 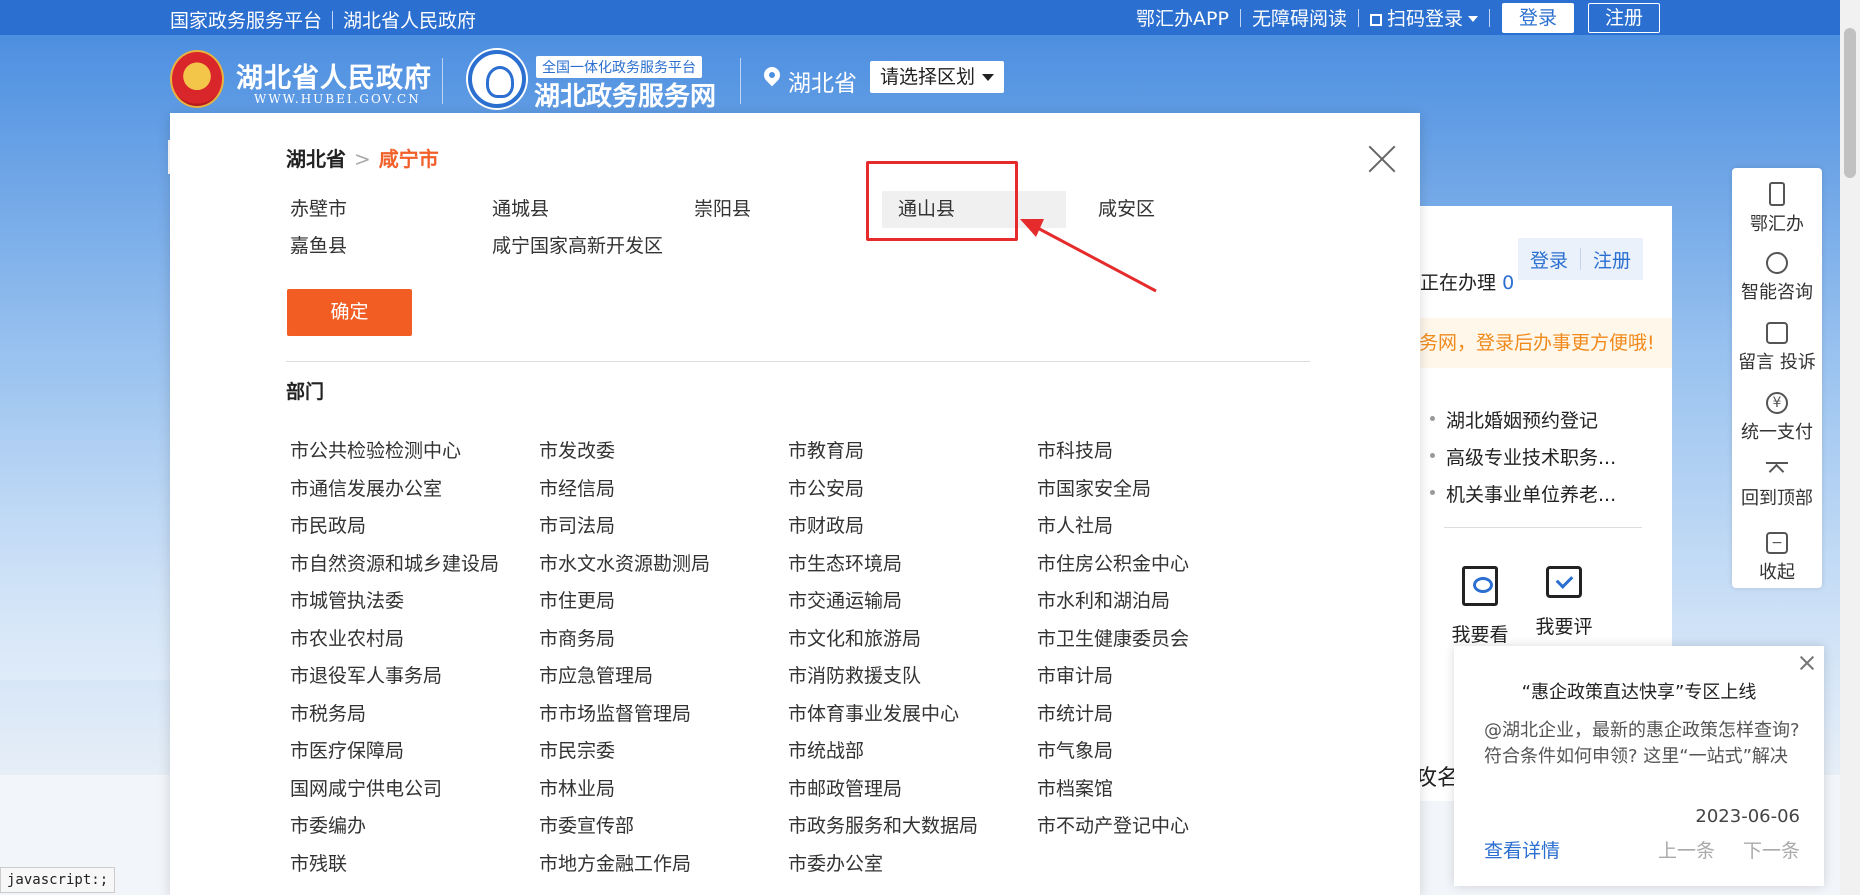 I want to click on department-item: 市不动产登记中心, so click(x=1161, y=827).